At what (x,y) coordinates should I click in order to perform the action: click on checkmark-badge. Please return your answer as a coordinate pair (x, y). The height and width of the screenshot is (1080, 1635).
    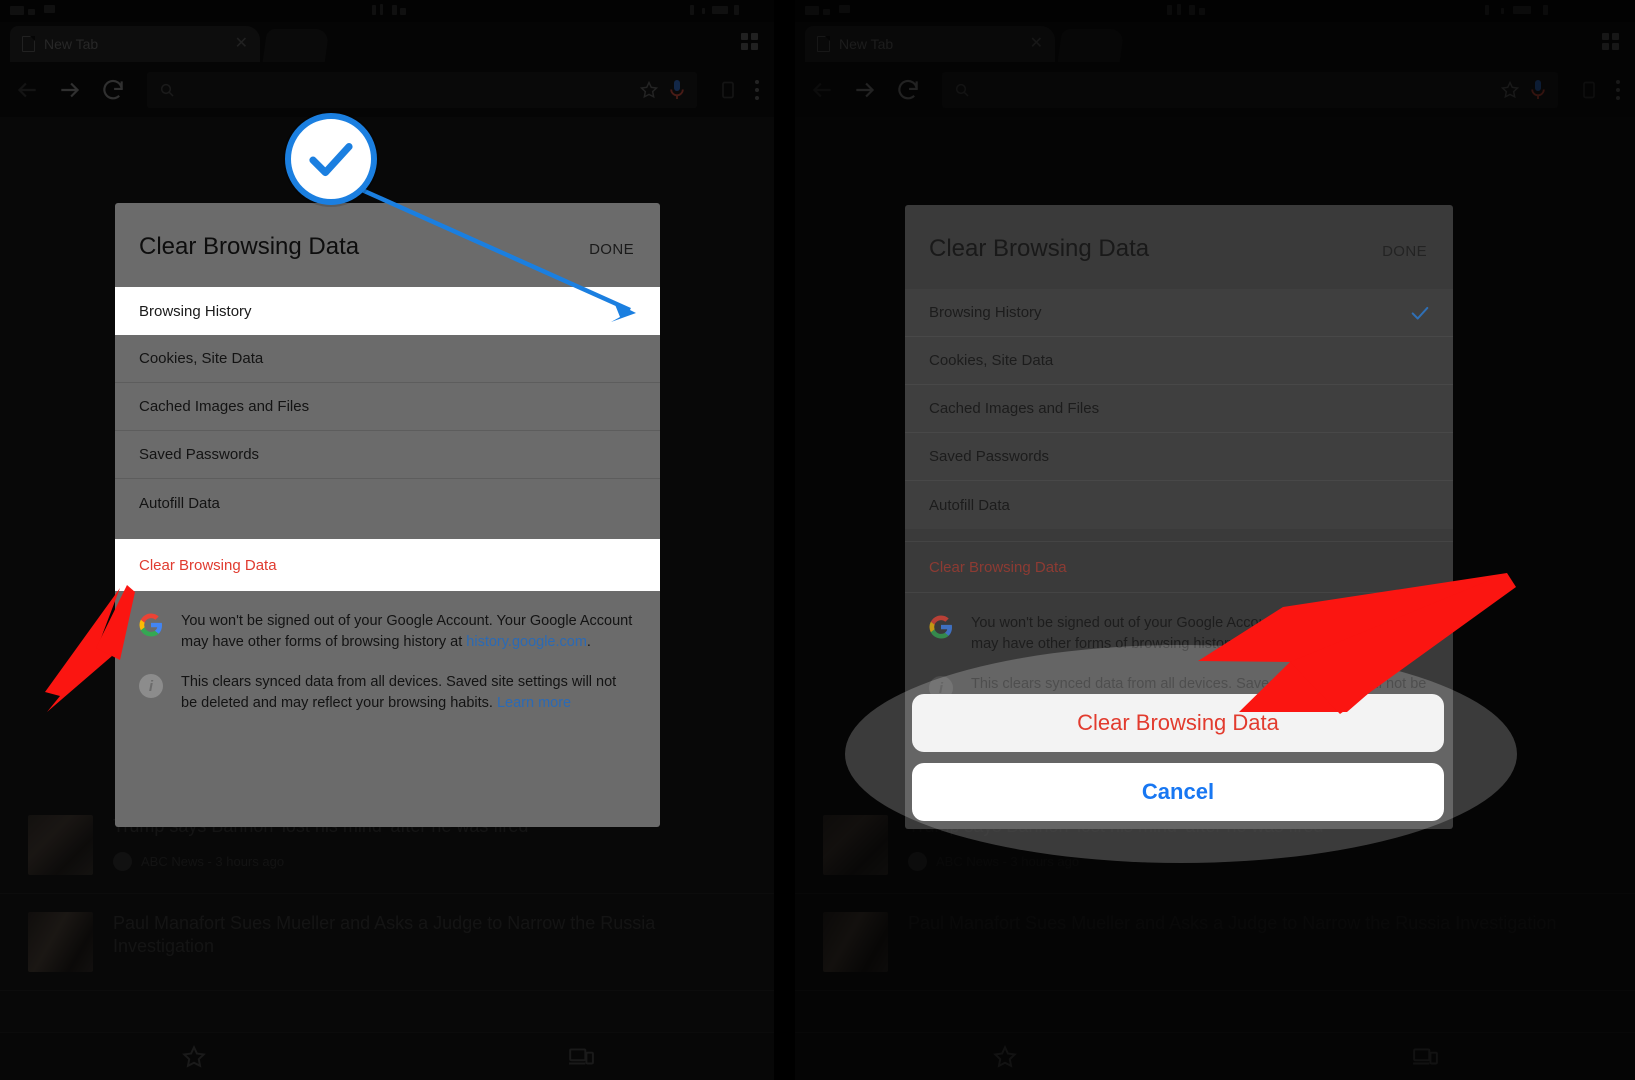
    Looking at the image, I should click on (331, 159).